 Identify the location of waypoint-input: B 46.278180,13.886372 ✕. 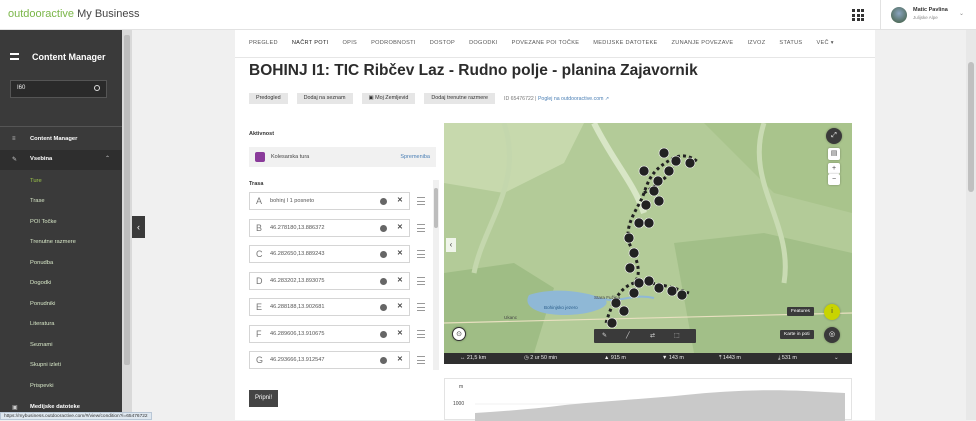
(329, 227).